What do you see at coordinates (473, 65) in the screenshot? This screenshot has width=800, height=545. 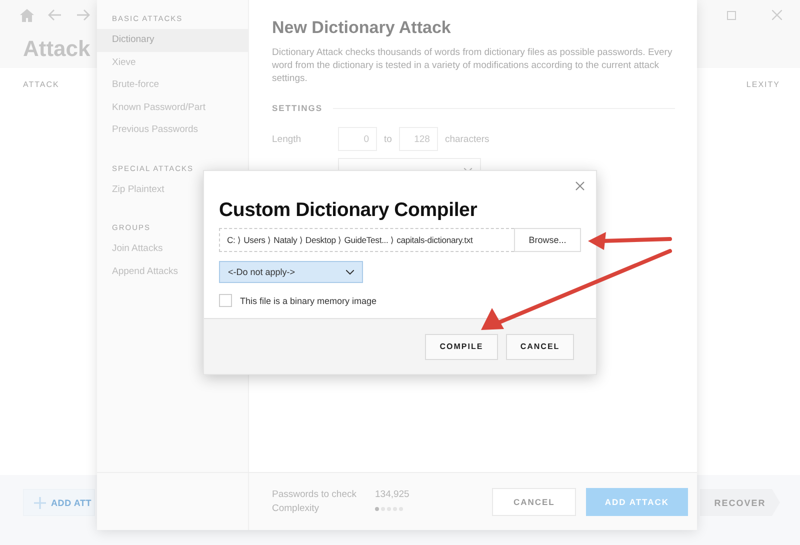 I see `description: Dictionary Attack checks thousands of words from dictionary files as possible passwords. Every word from the dictionary is tested in a variety of modifications according to the current attack settings.` at bounding box center [473, 65].